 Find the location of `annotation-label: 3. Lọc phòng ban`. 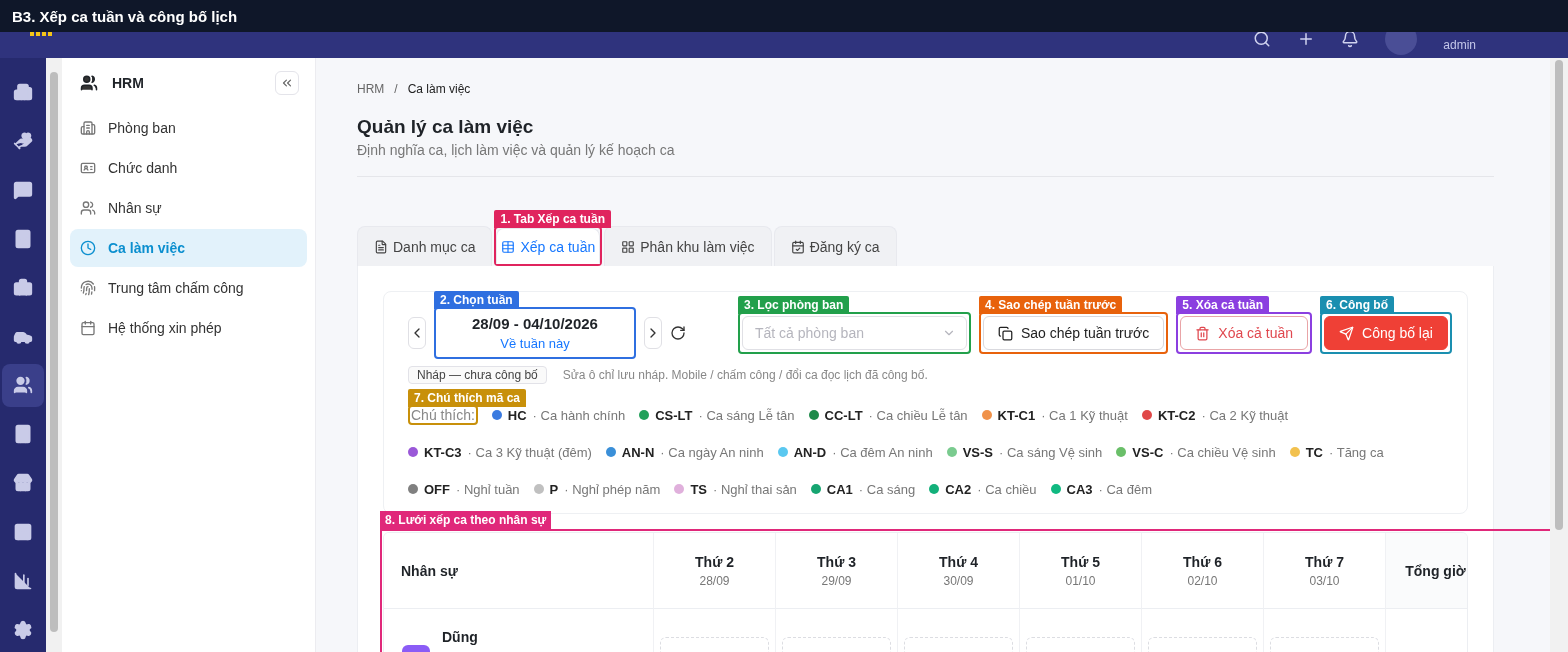

annotation-label: 3. Lọc phòng ban is located at coordinates (794, 305).